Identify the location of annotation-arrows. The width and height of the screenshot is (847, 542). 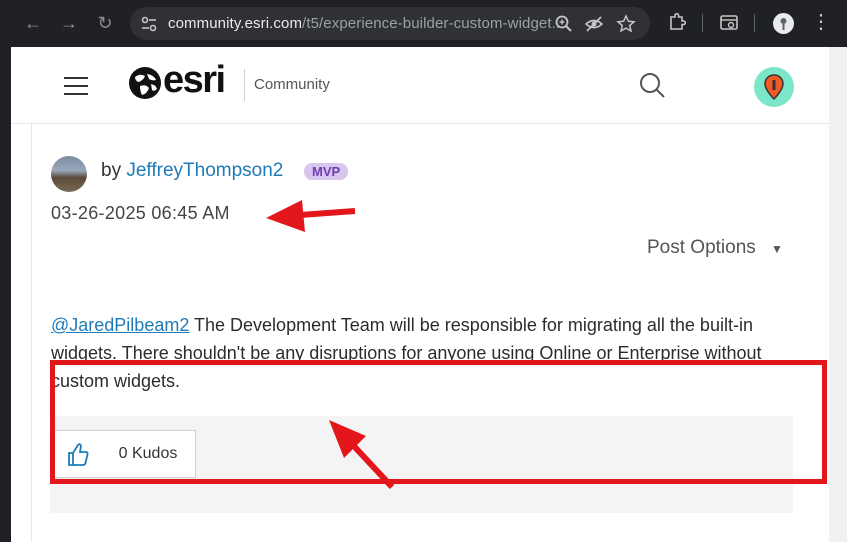
(330, 345).